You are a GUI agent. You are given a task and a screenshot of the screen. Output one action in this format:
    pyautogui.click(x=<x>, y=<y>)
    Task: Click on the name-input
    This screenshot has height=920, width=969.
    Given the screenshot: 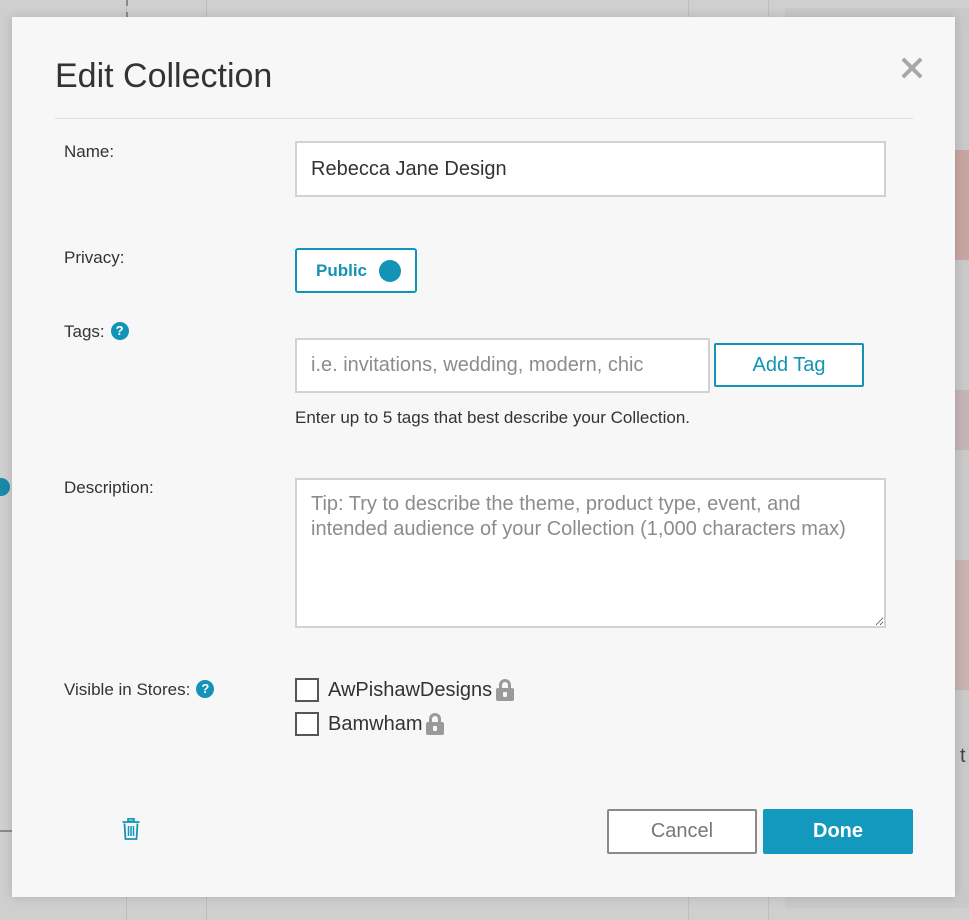 What is the action you would take?
    pyautogui.click(x=590, y=169)
    